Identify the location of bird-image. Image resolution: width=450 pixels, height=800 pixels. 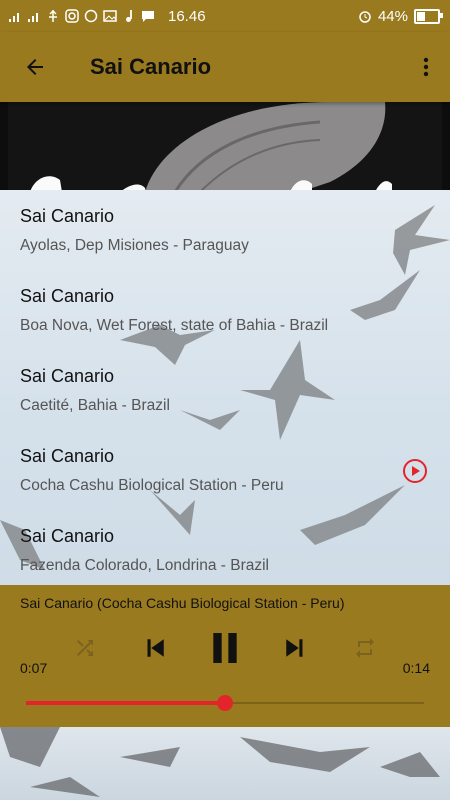
(225, 147).